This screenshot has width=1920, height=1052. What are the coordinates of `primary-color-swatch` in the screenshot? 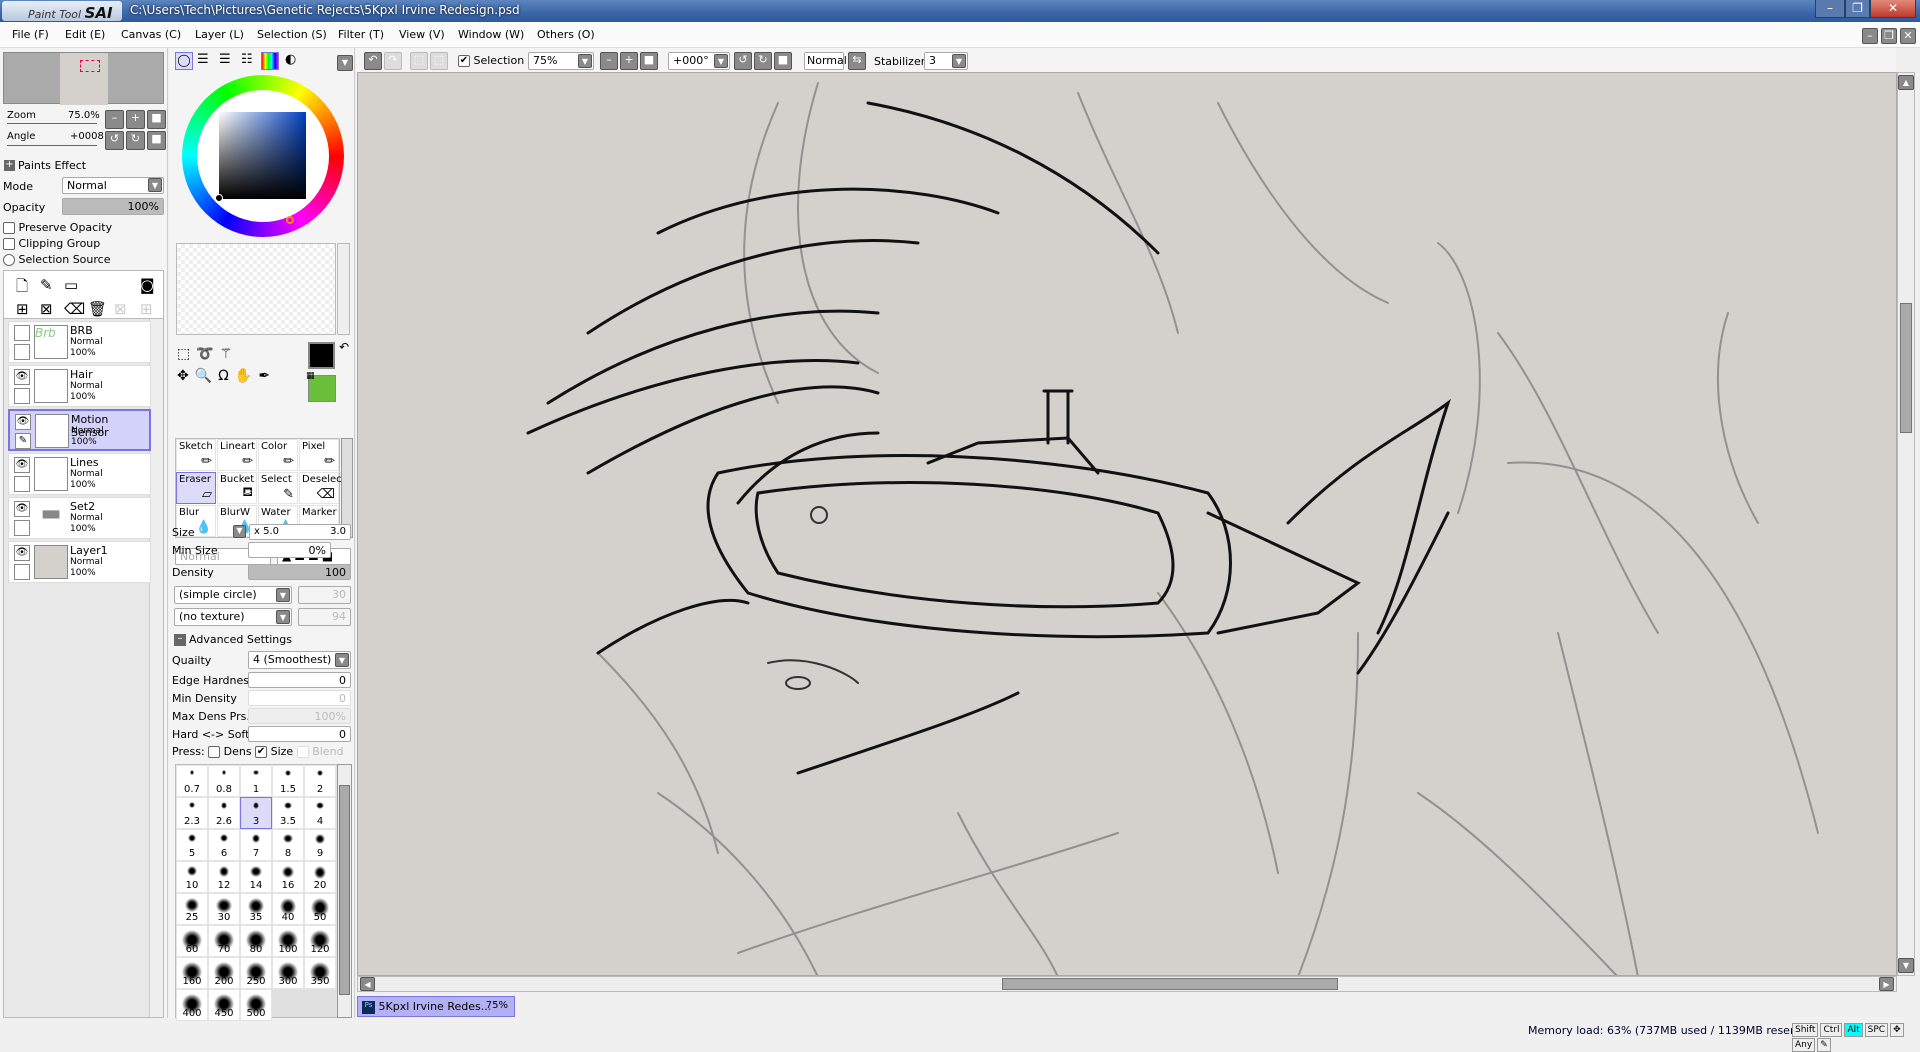 It's located at (321, 355).